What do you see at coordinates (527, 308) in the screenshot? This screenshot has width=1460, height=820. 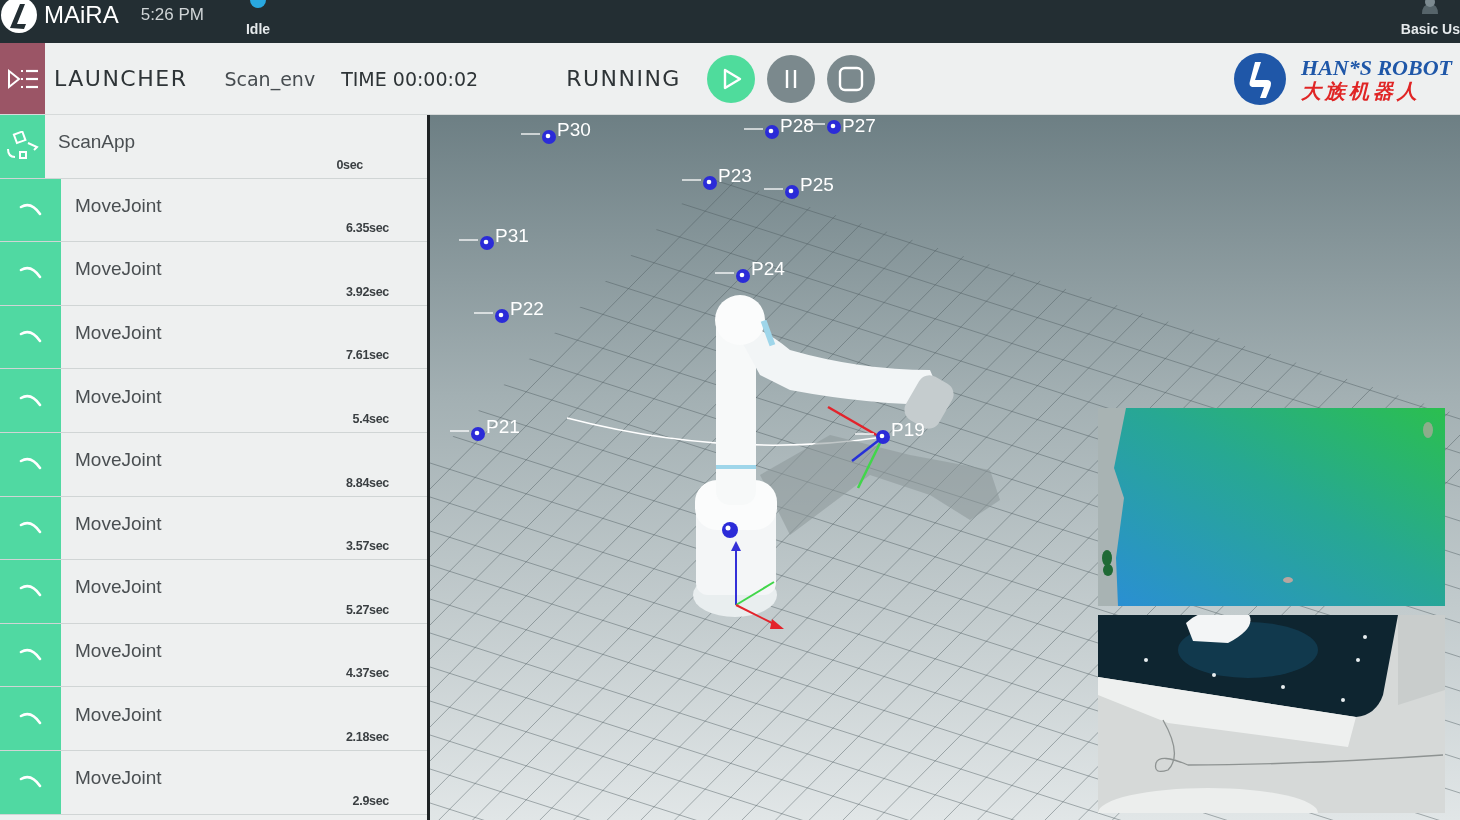 I see `waypoint-label: P22` at bounding box center [527, 308].